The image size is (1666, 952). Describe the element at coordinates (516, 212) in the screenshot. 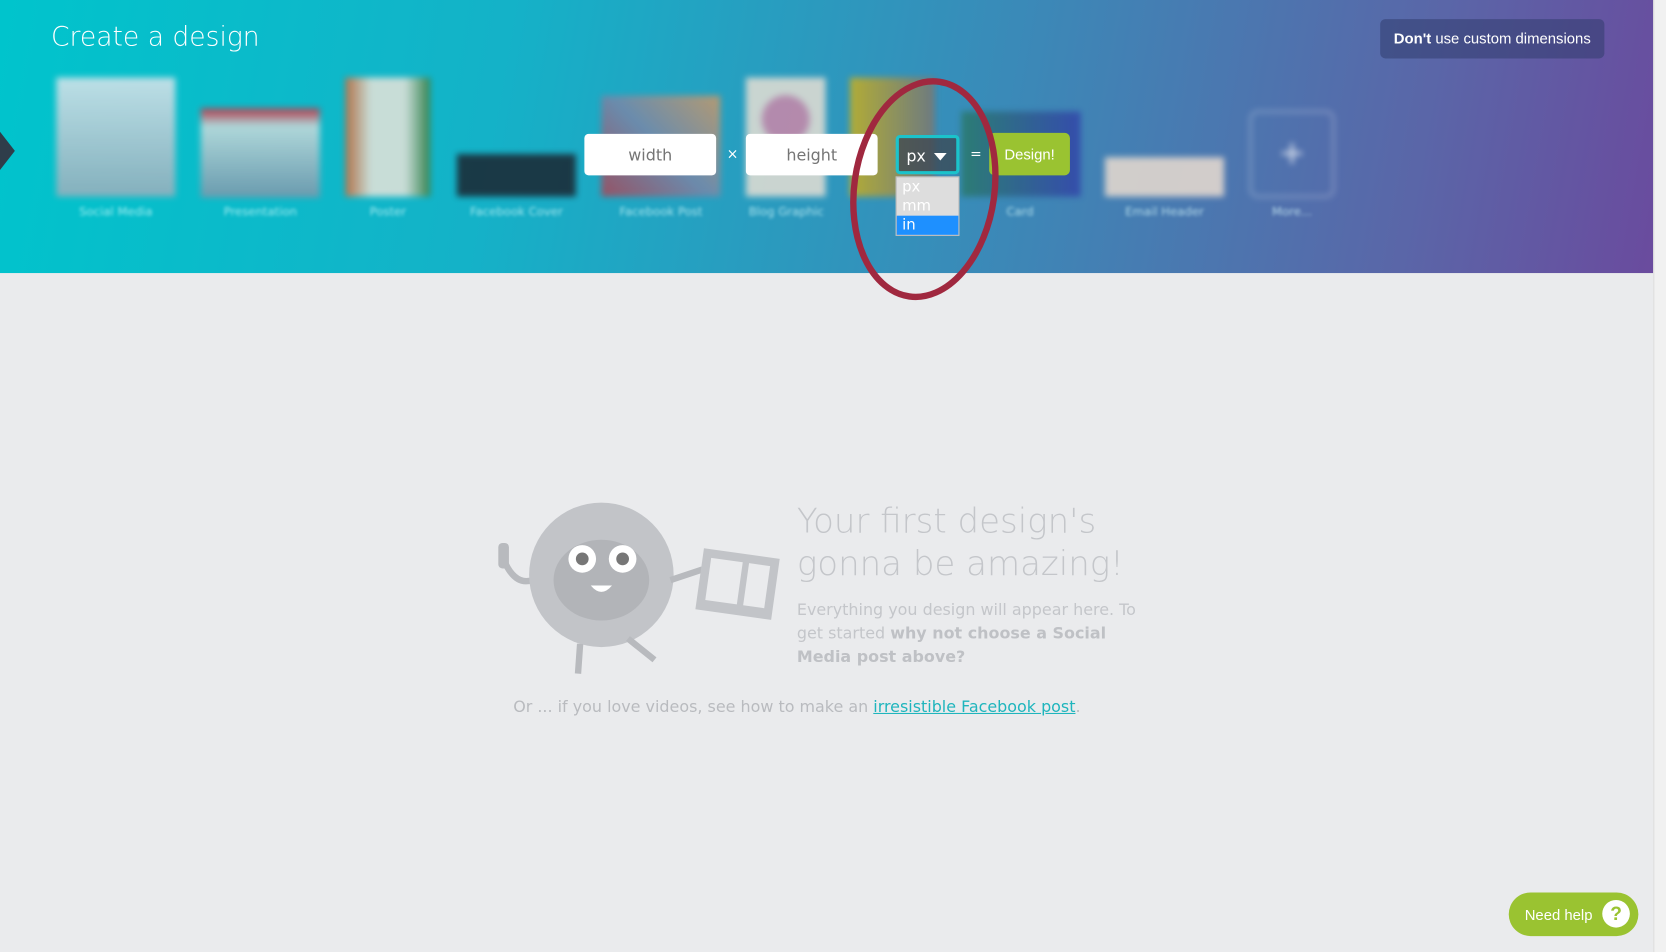

I see `template-label: Facebook Cover` at that location.